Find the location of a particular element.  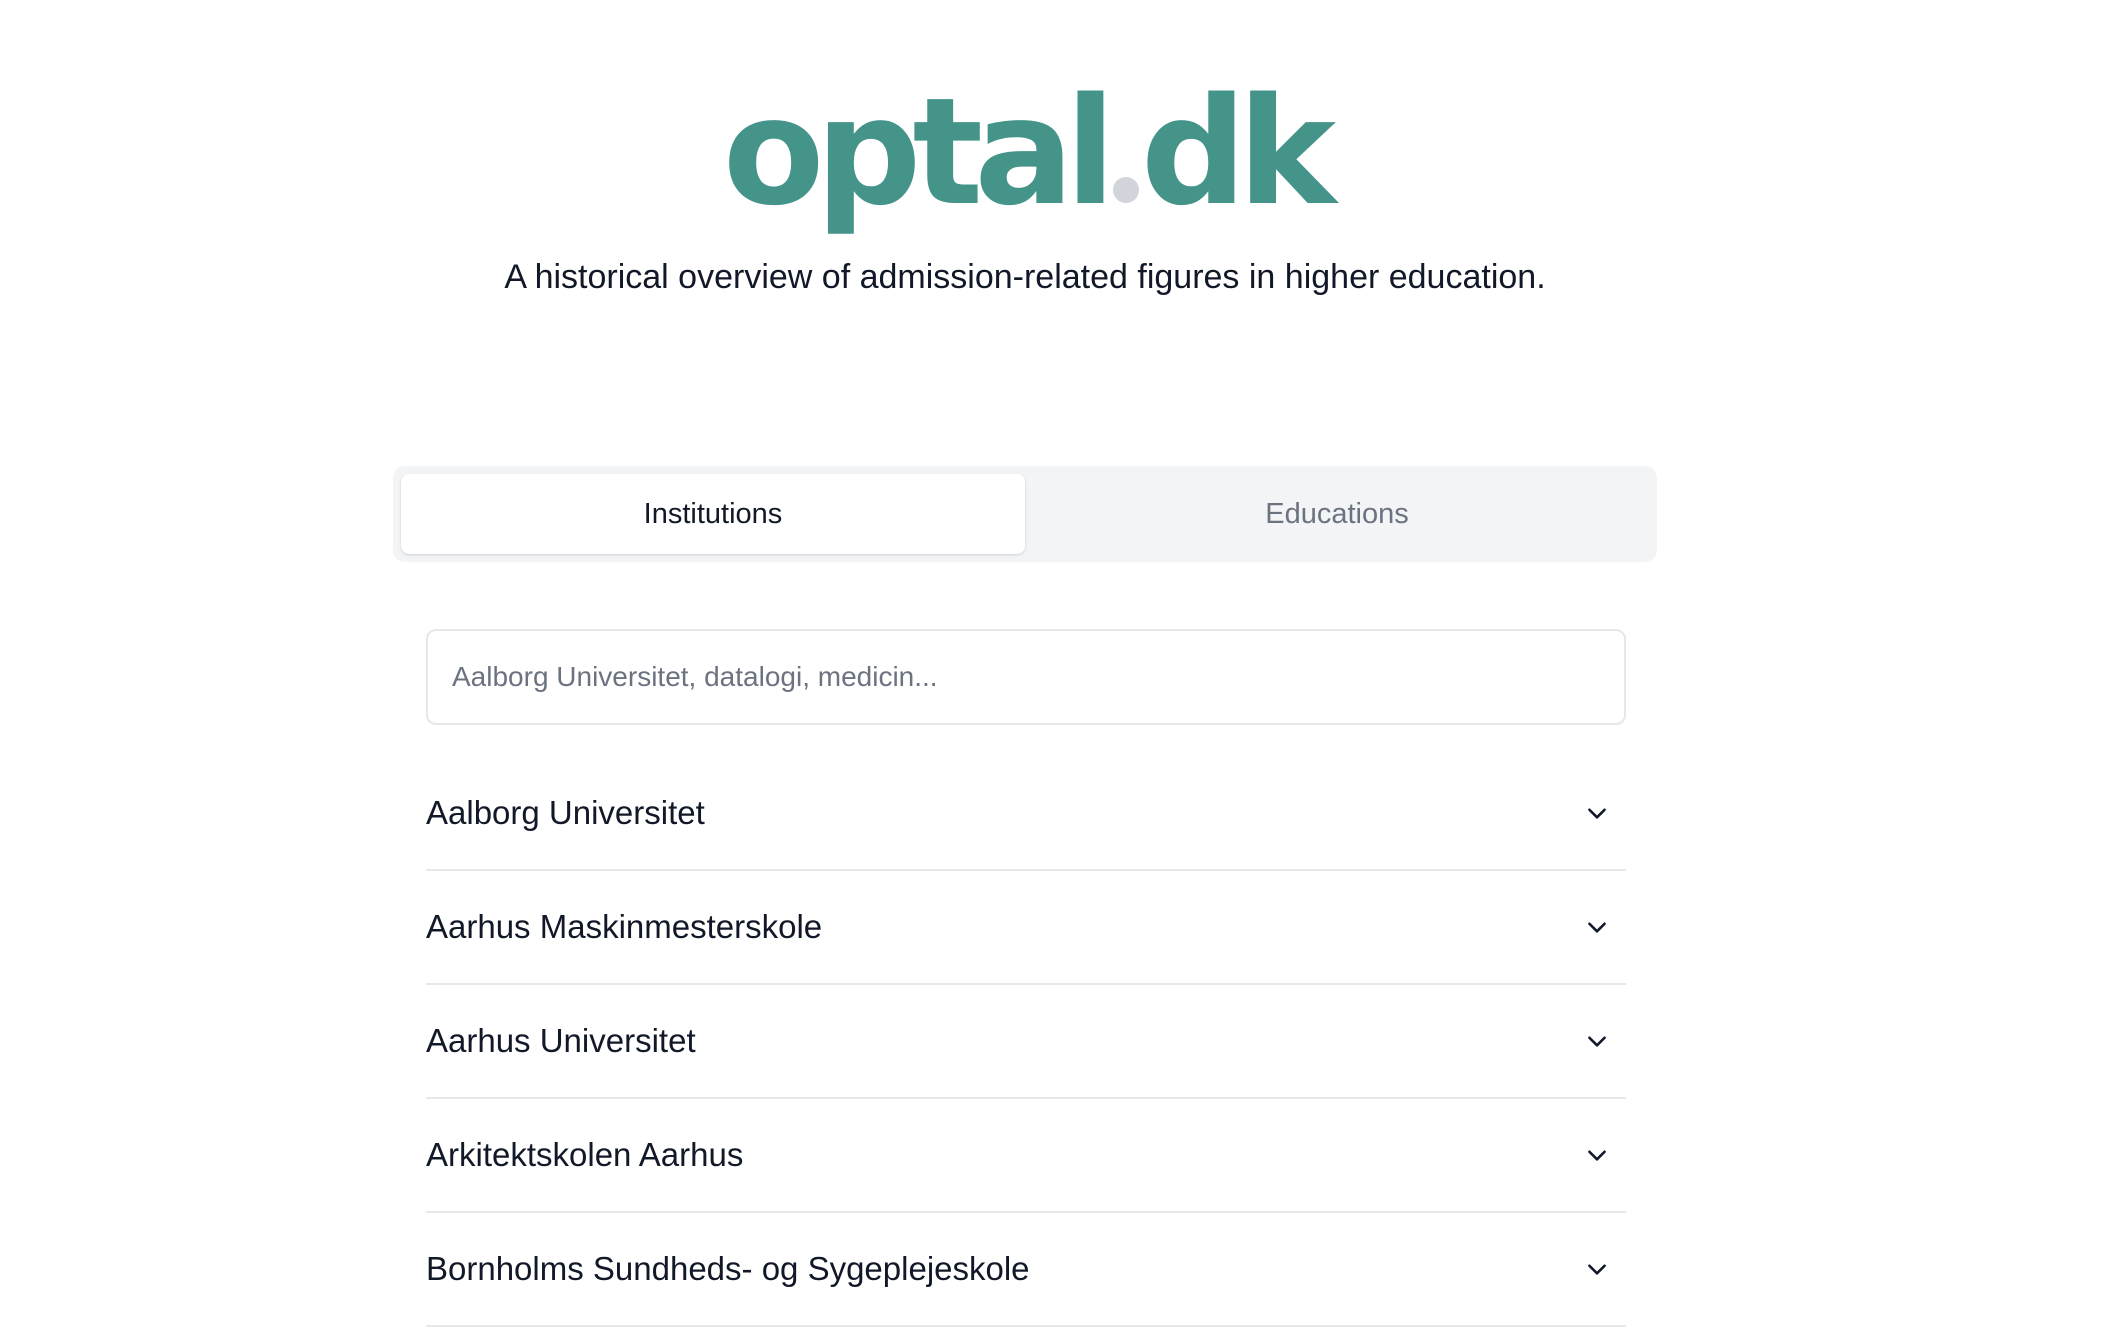

list-item-label: Aalborg Universitet is located at coordinates (565, 812).